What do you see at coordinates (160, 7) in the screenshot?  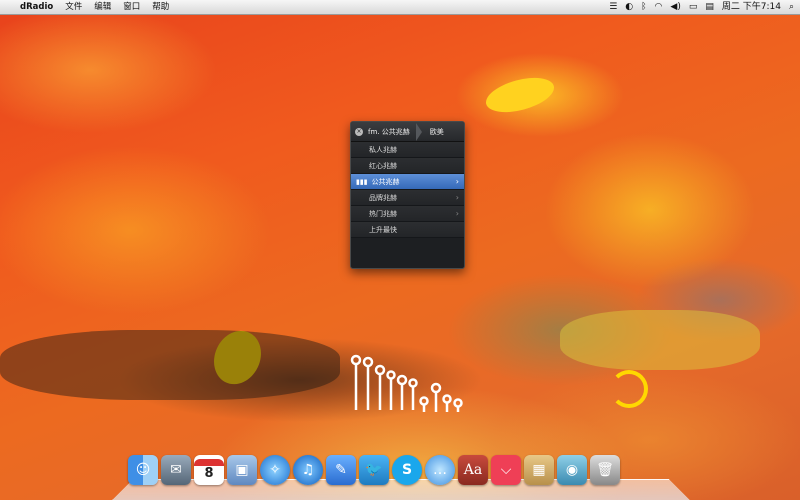 I see `menu-help: 帮助` at bounding box center [160, 7].